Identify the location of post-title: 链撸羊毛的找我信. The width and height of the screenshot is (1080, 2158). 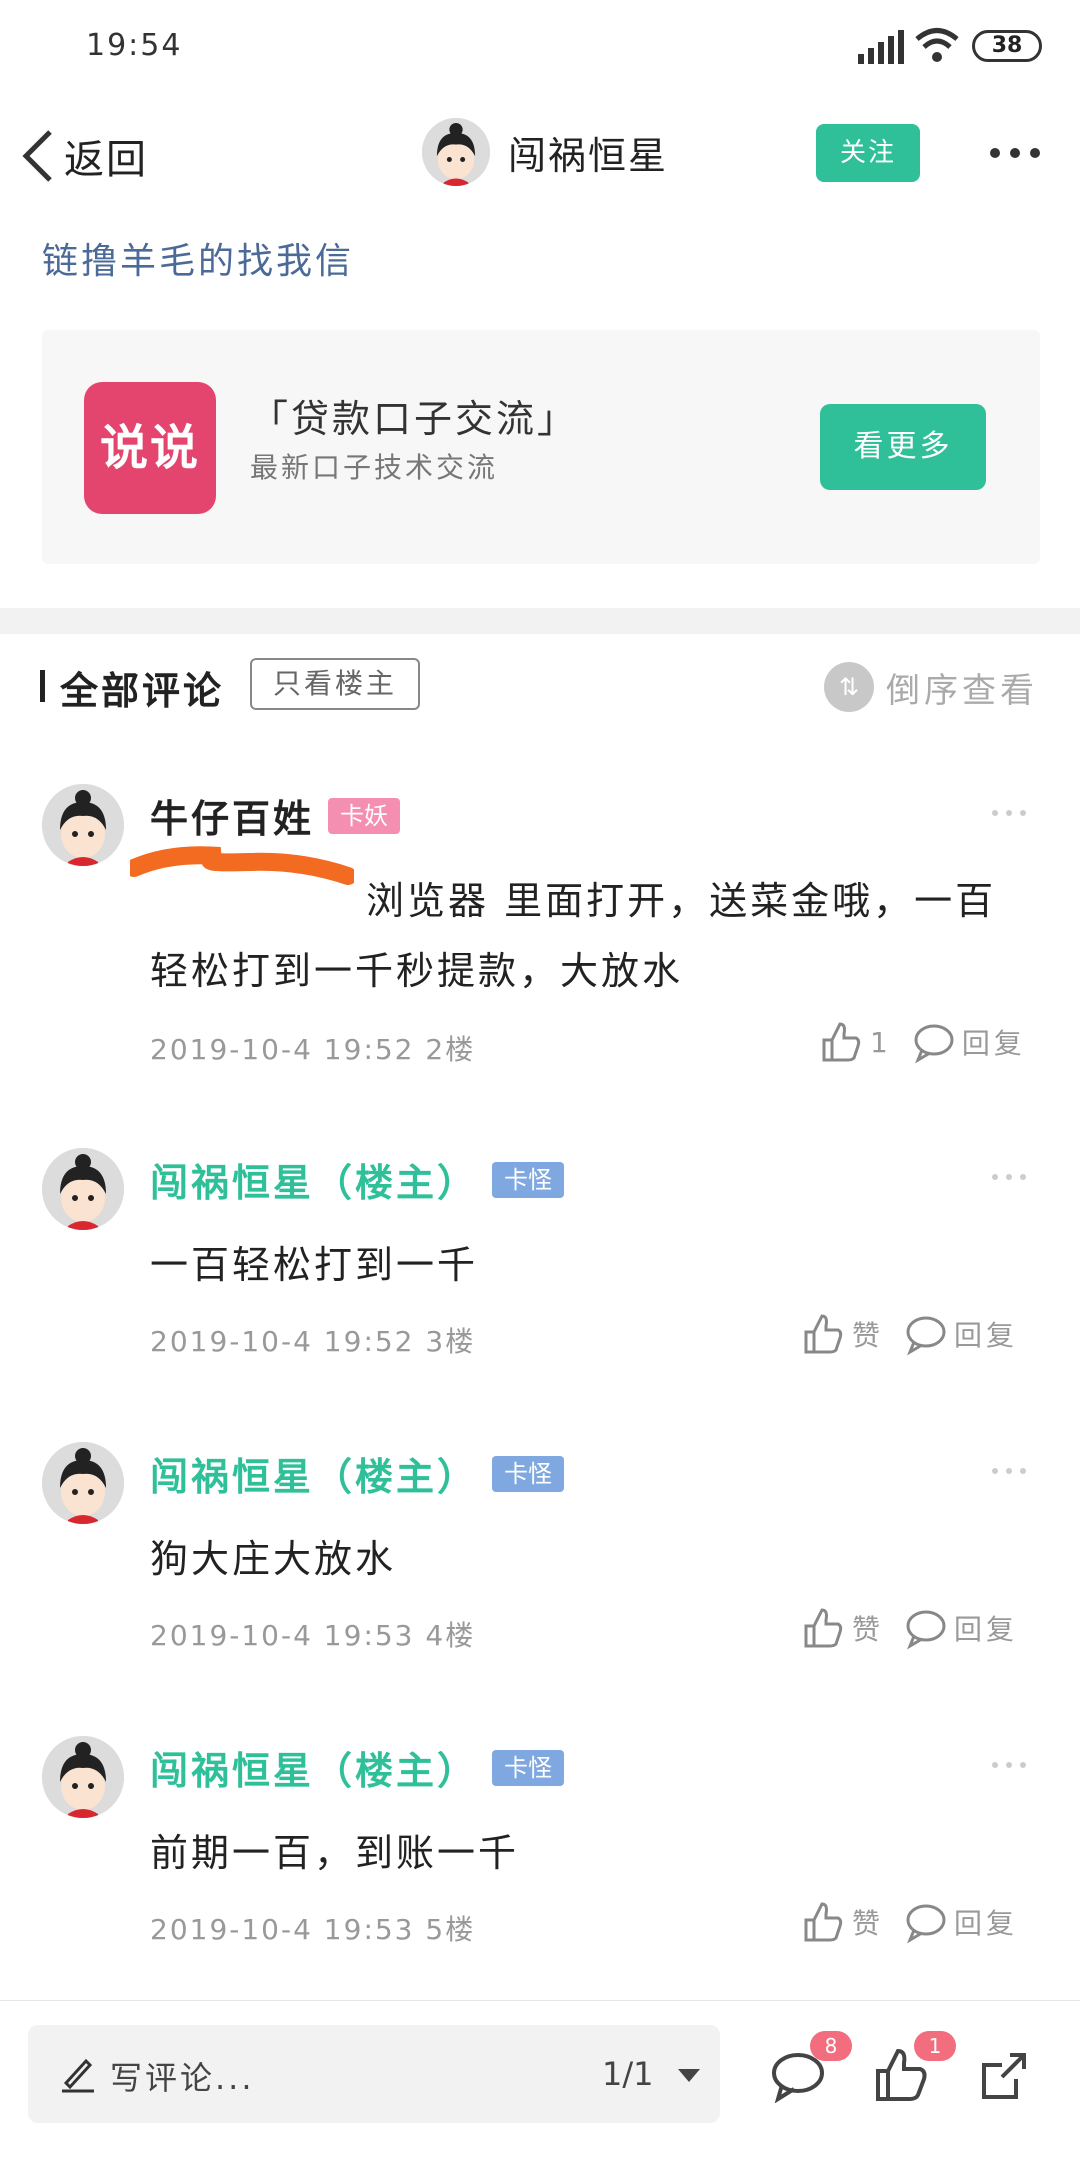
(198, 261).